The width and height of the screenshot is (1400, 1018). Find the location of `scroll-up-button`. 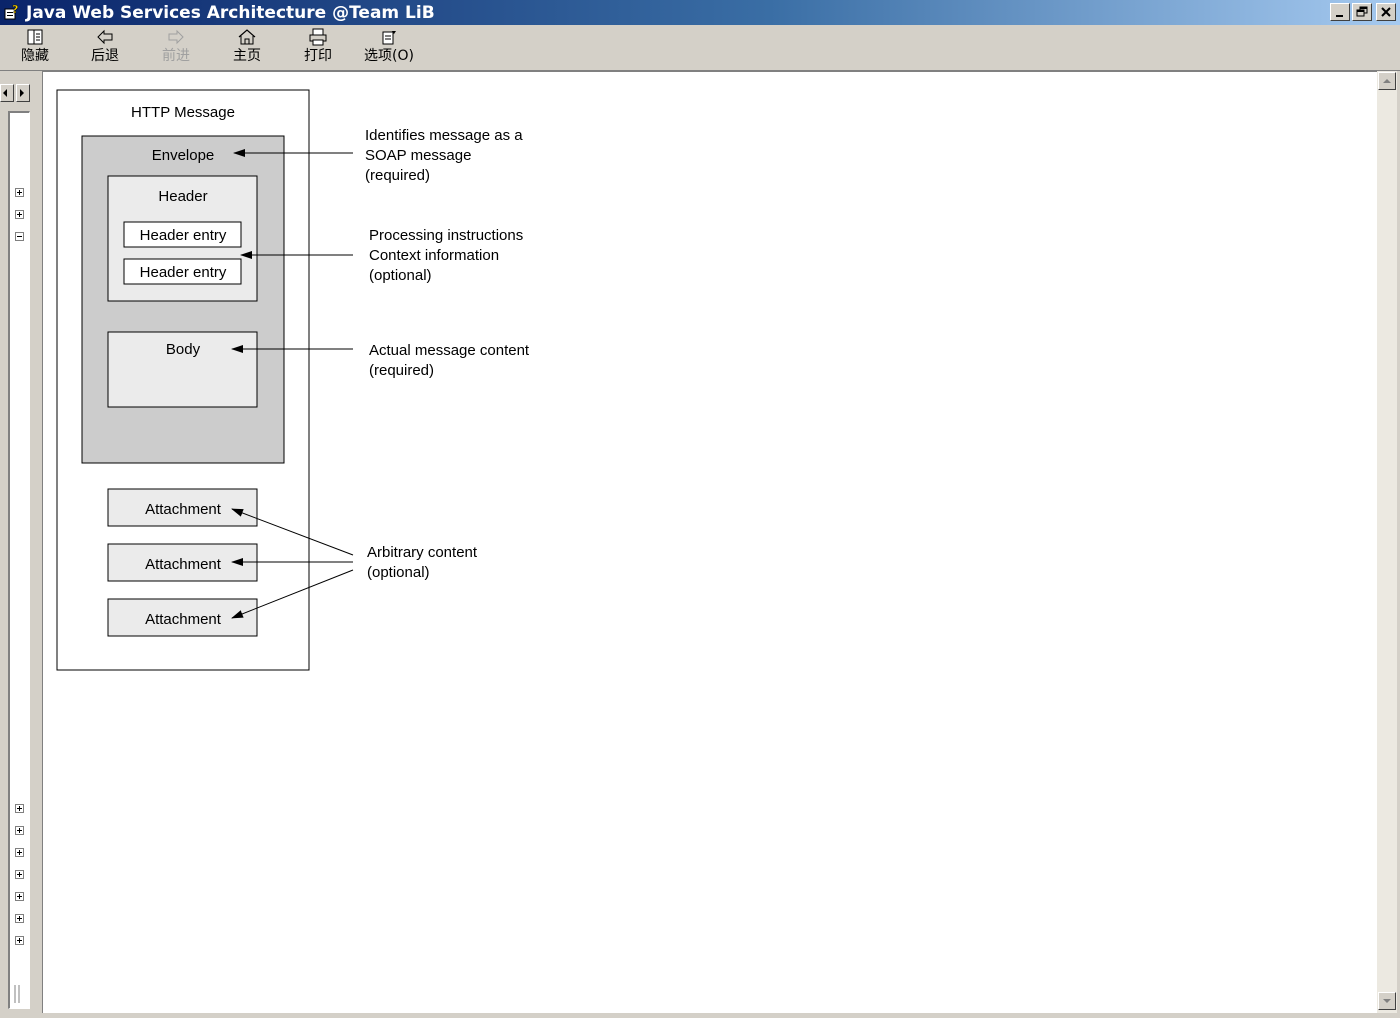

scroll-up-button is located at coordinates (1387, 81).